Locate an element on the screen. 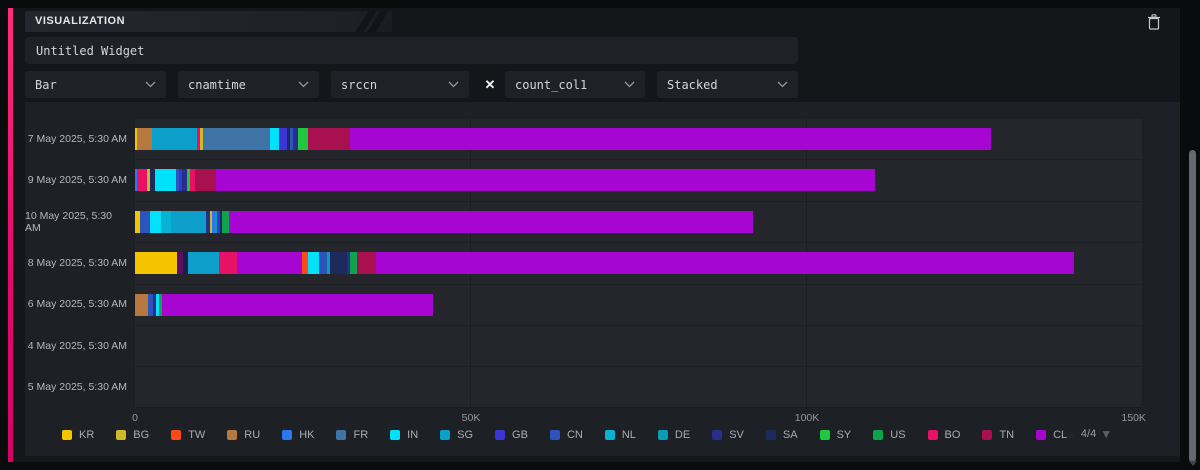  legend-item-SV: SV is located at coordinates (728, 435).